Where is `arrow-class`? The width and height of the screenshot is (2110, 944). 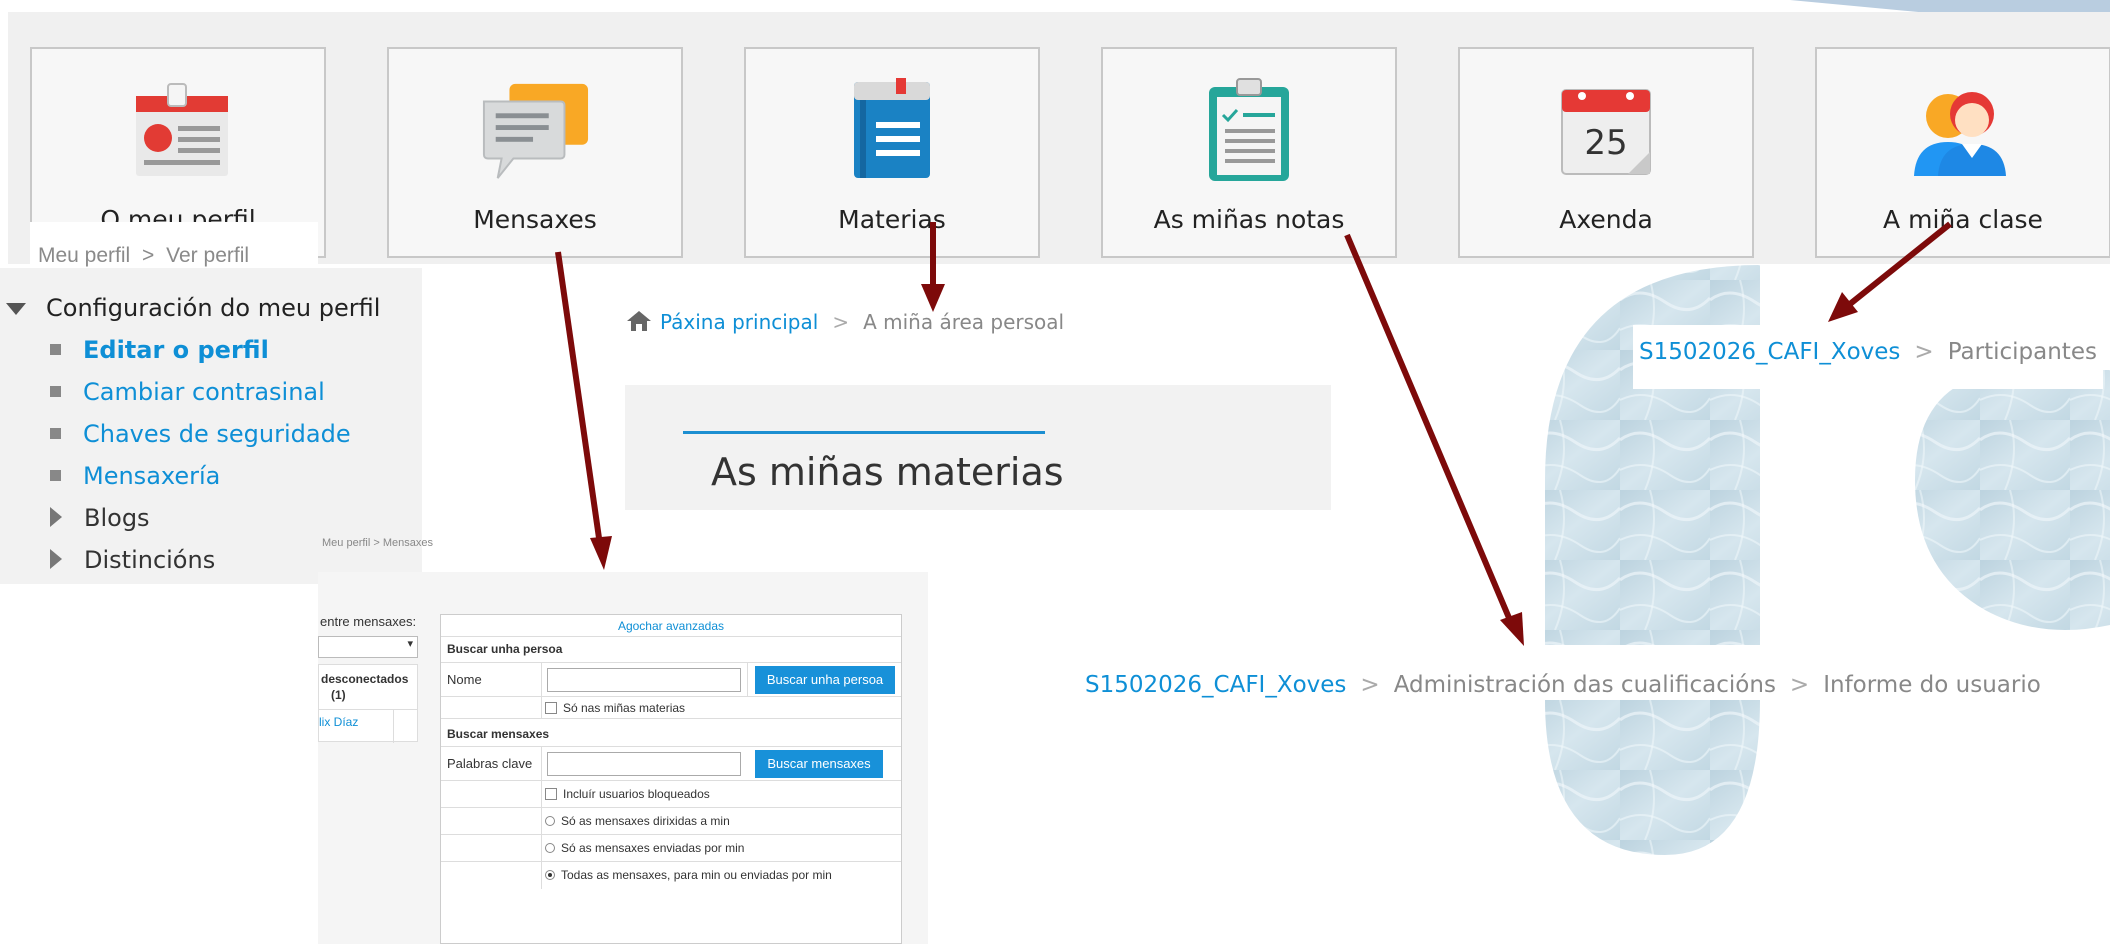 arrow-class is located at coordinates (1900, 264).